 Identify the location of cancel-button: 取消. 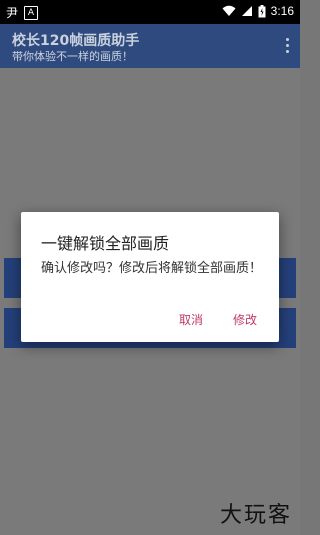
(191, 319).